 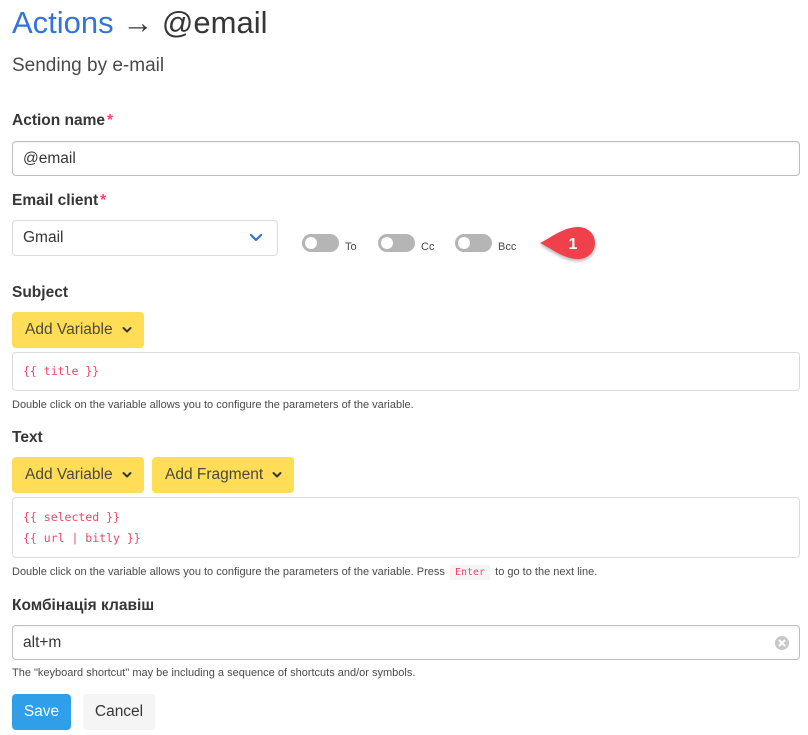 I want to click on toggle-bcc: Bcc, so click(x=485, y=243).